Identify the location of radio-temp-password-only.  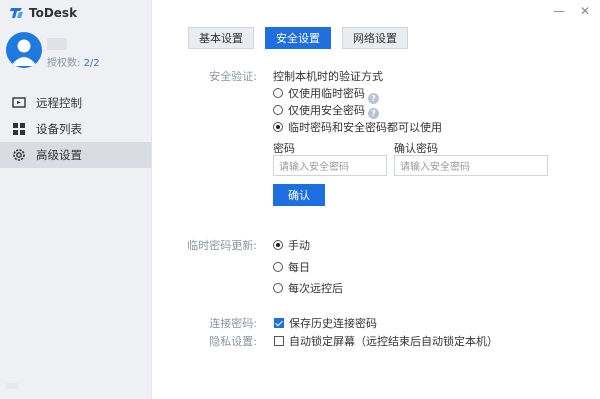
(278, 93).